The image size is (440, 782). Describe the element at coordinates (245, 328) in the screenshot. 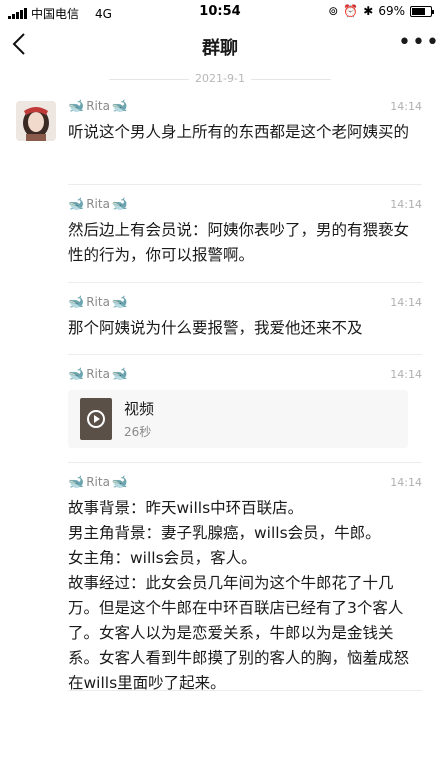

I see `message-text: 那个阿姨说为什么要报警，我爱他还来不及` at that location.